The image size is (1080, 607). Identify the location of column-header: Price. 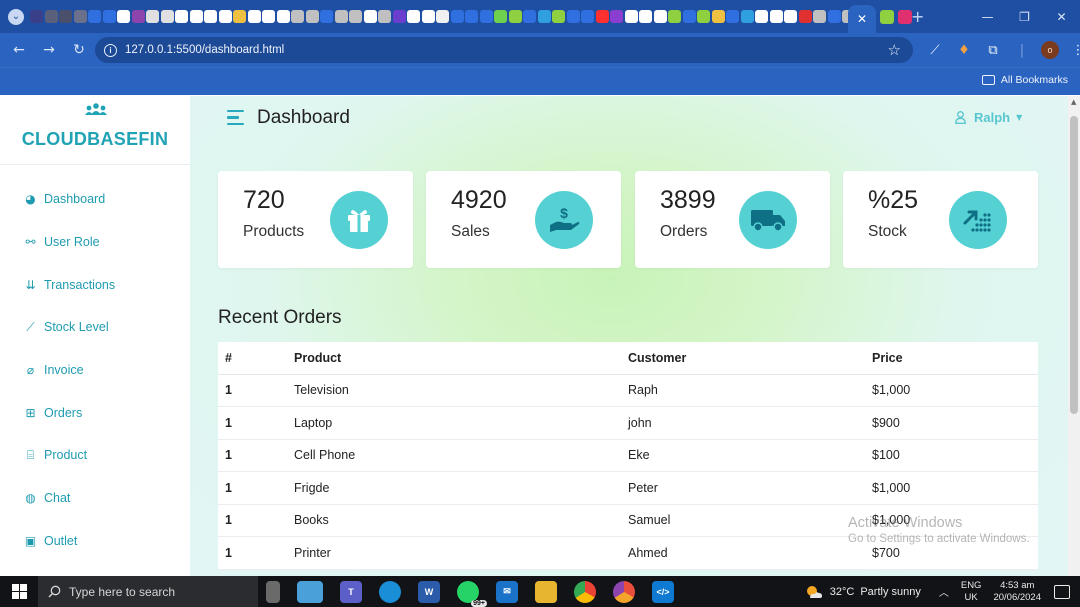
(951, 358).